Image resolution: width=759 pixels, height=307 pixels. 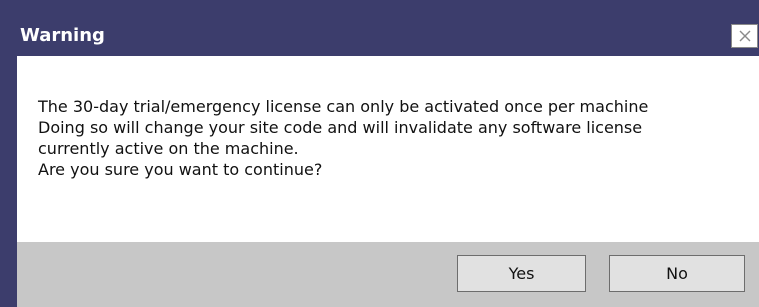 I want to click on close-button, so click(x=744, y=36).